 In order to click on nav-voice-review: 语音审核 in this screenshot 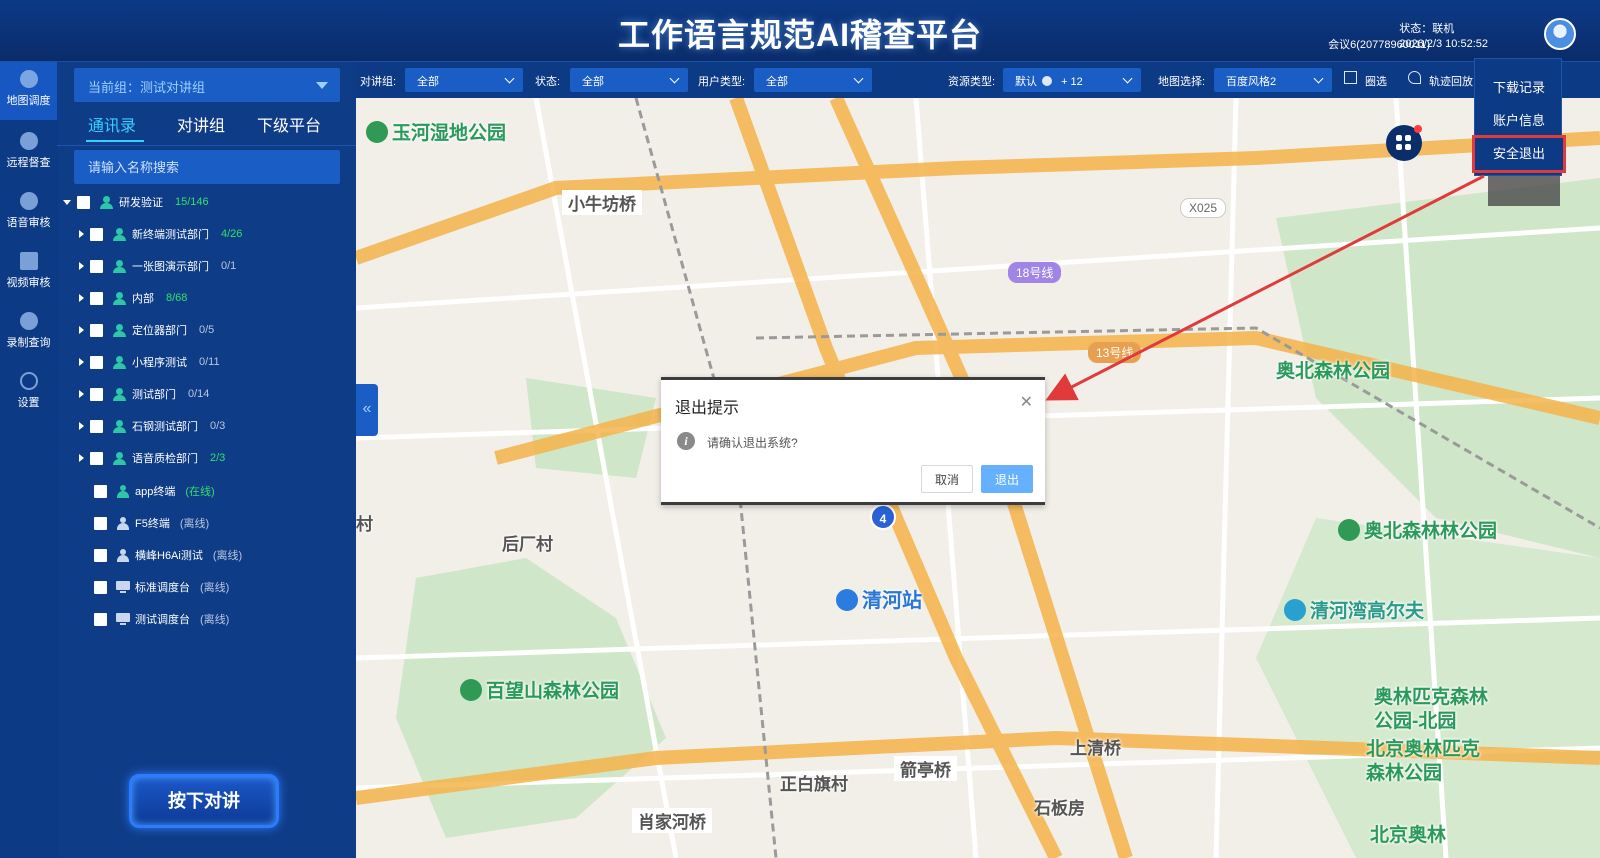, I will do `click(28, 214)`.